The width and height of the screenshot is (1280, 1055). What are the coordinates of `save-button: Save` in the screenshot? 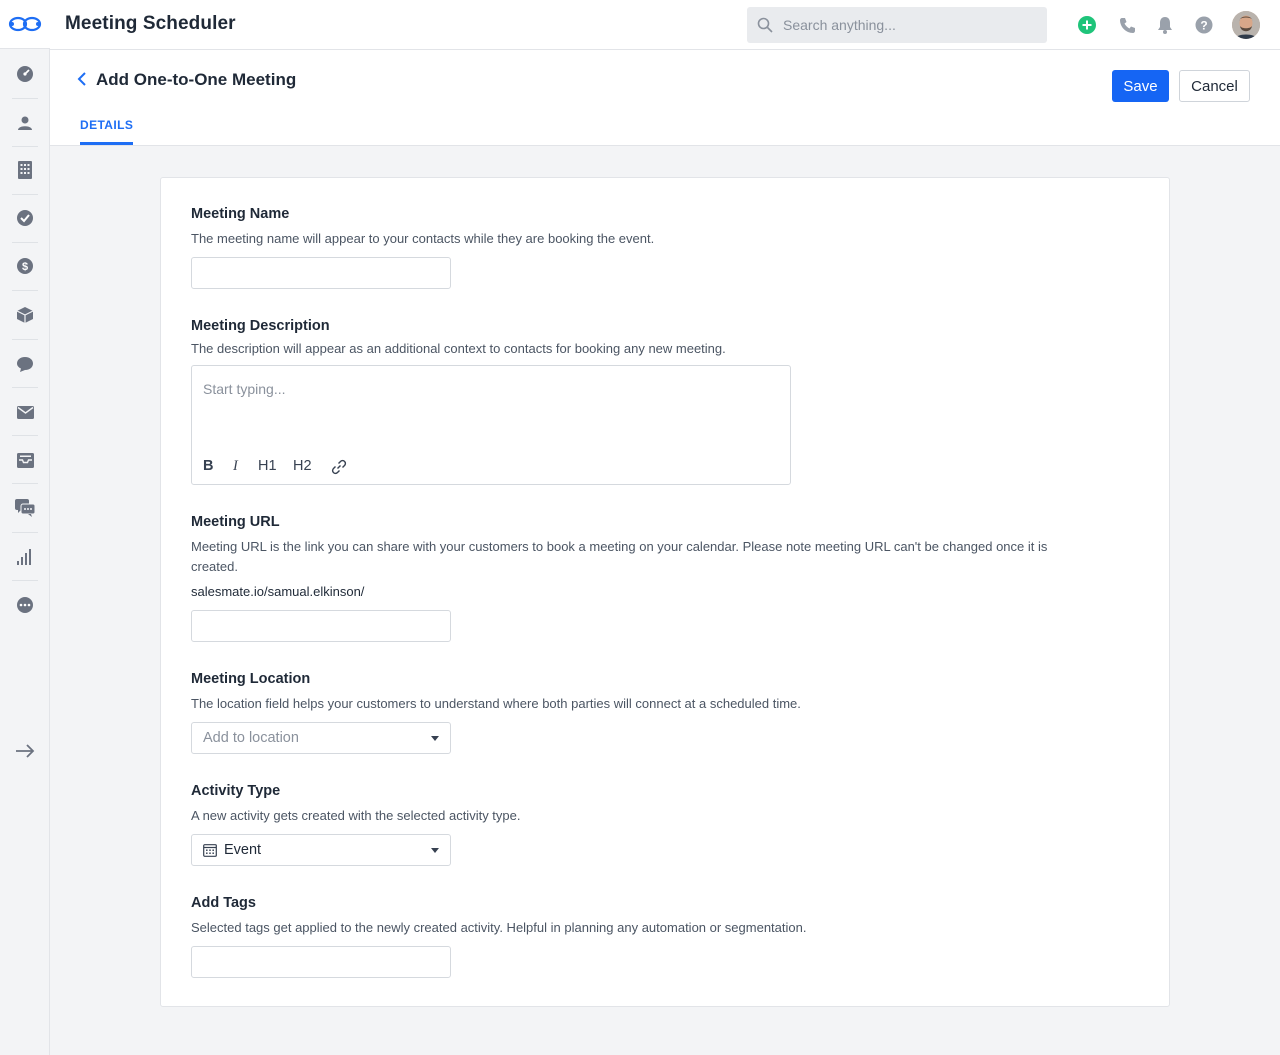 It's located at (1140, 86).